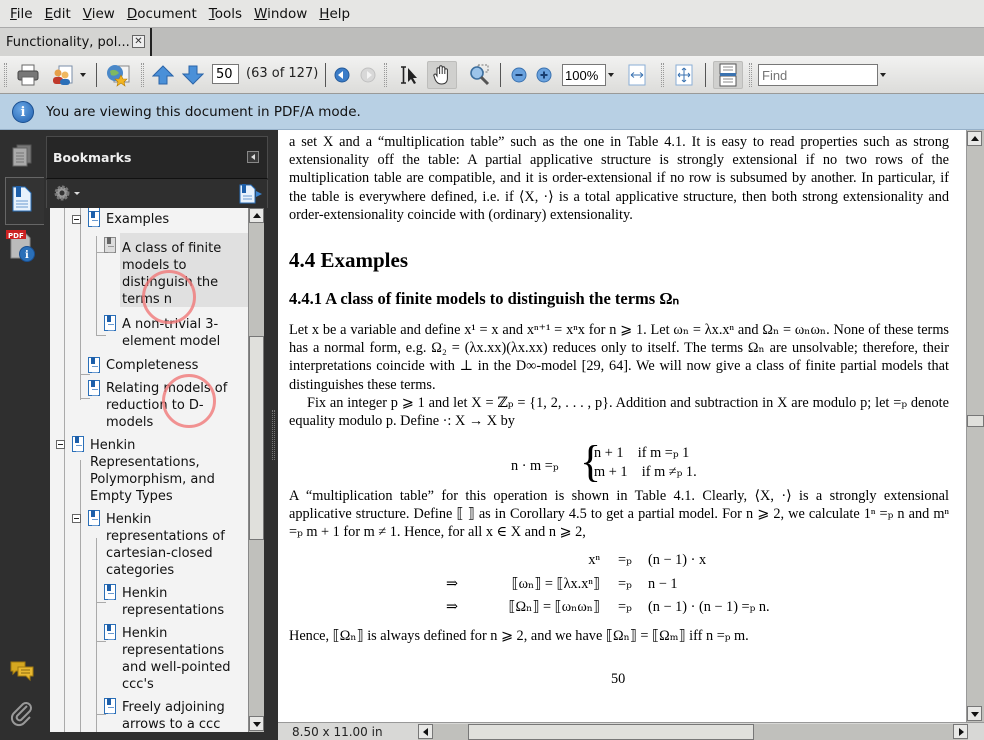 Image resolution: width=984 pixels, height=740 pixels. What do you see at coordinates (409, 75) in the screenshot?
I see `select-tool-button` at bounding box center [409, 75].